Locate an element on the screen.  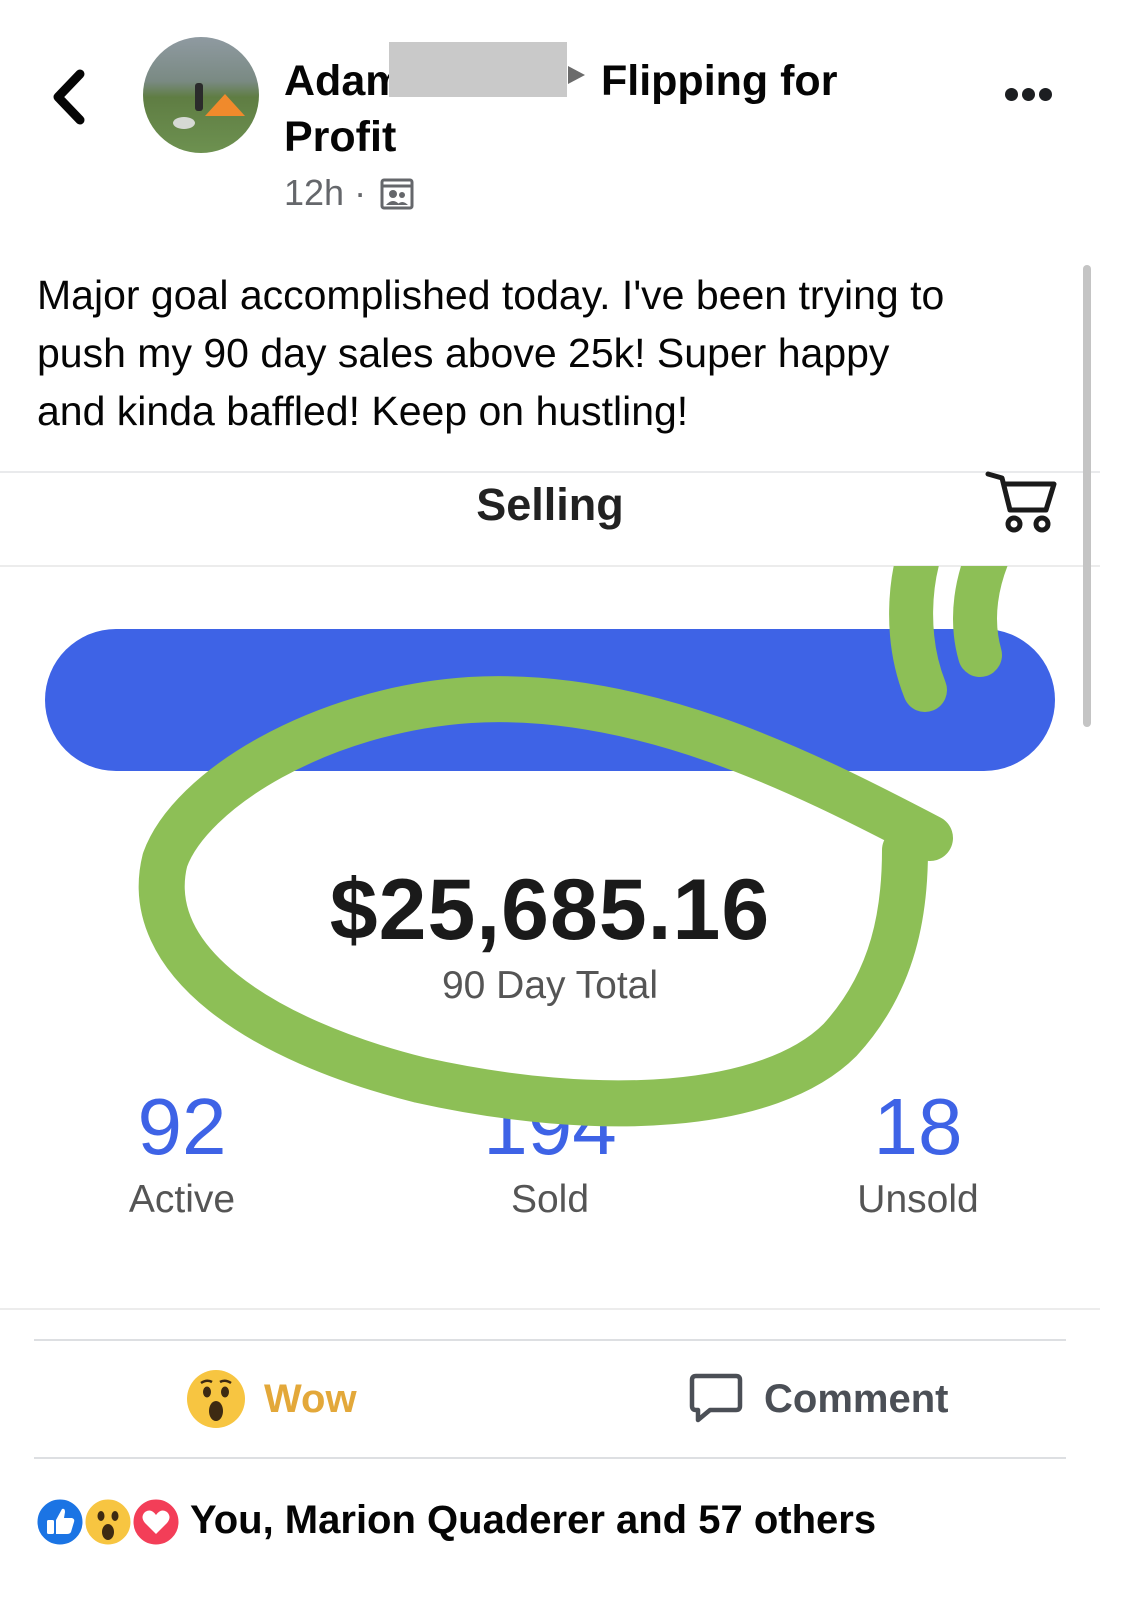
wow-icon is located at coordinates (108, 1522).